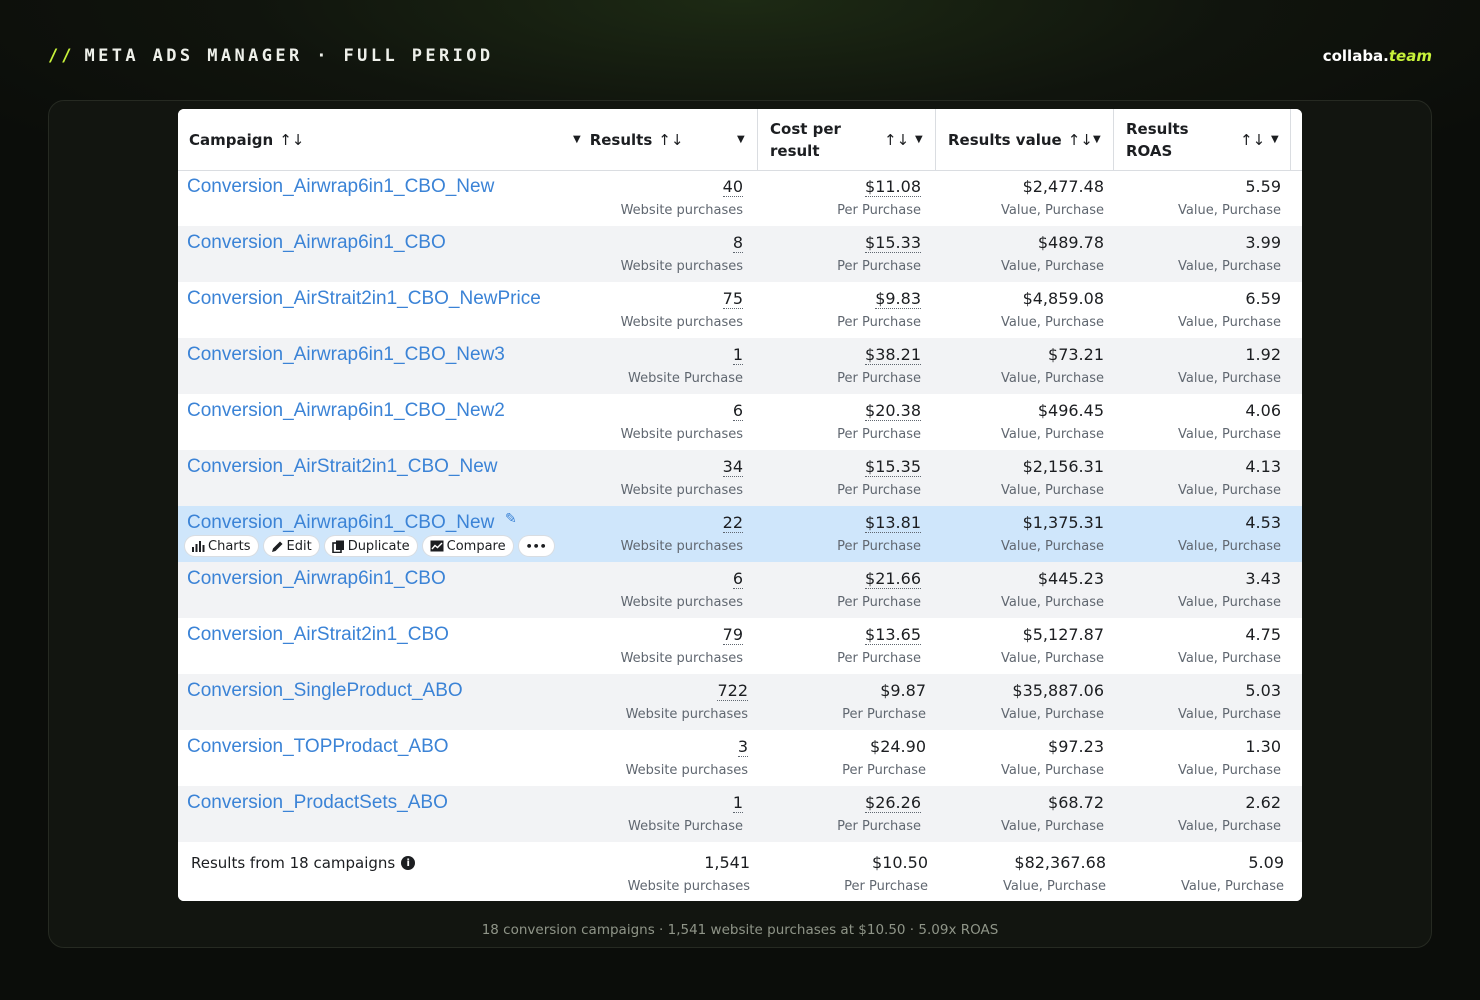 This screenshot has height=1000, width=1480. What do you see at coordinates (727, 862) in the screenshot?
I see `summary-results: 1,541` at bounding box center [727, 862].